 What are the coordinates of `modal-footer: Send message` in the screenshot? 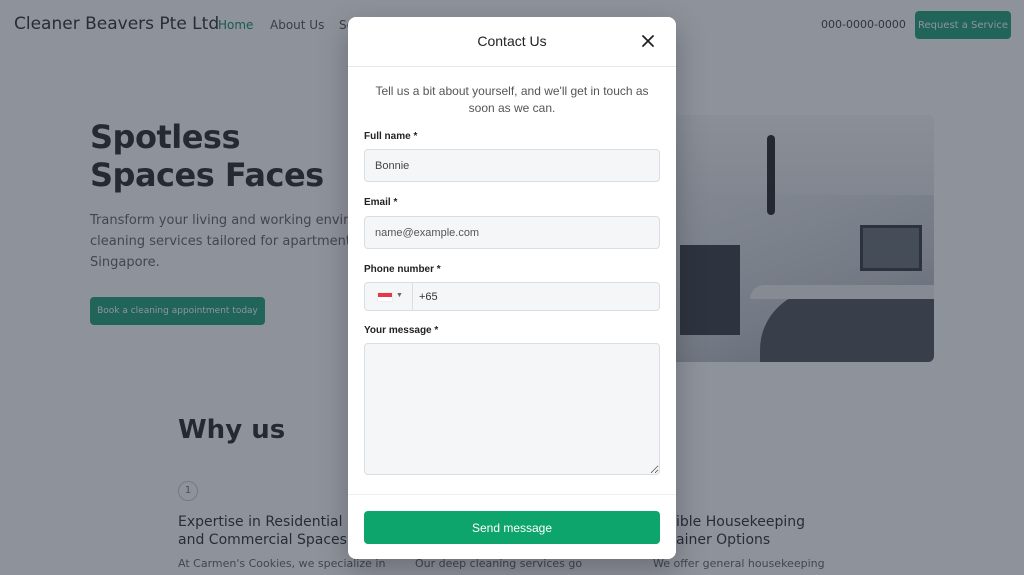 It's located at (512, 526).